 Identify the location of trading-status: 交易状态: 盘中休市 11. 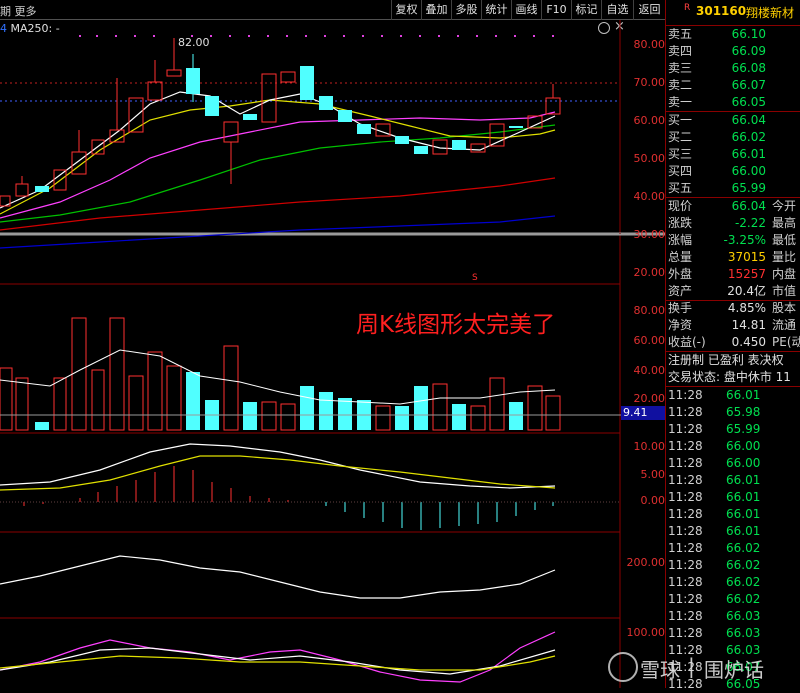
(729, 377).